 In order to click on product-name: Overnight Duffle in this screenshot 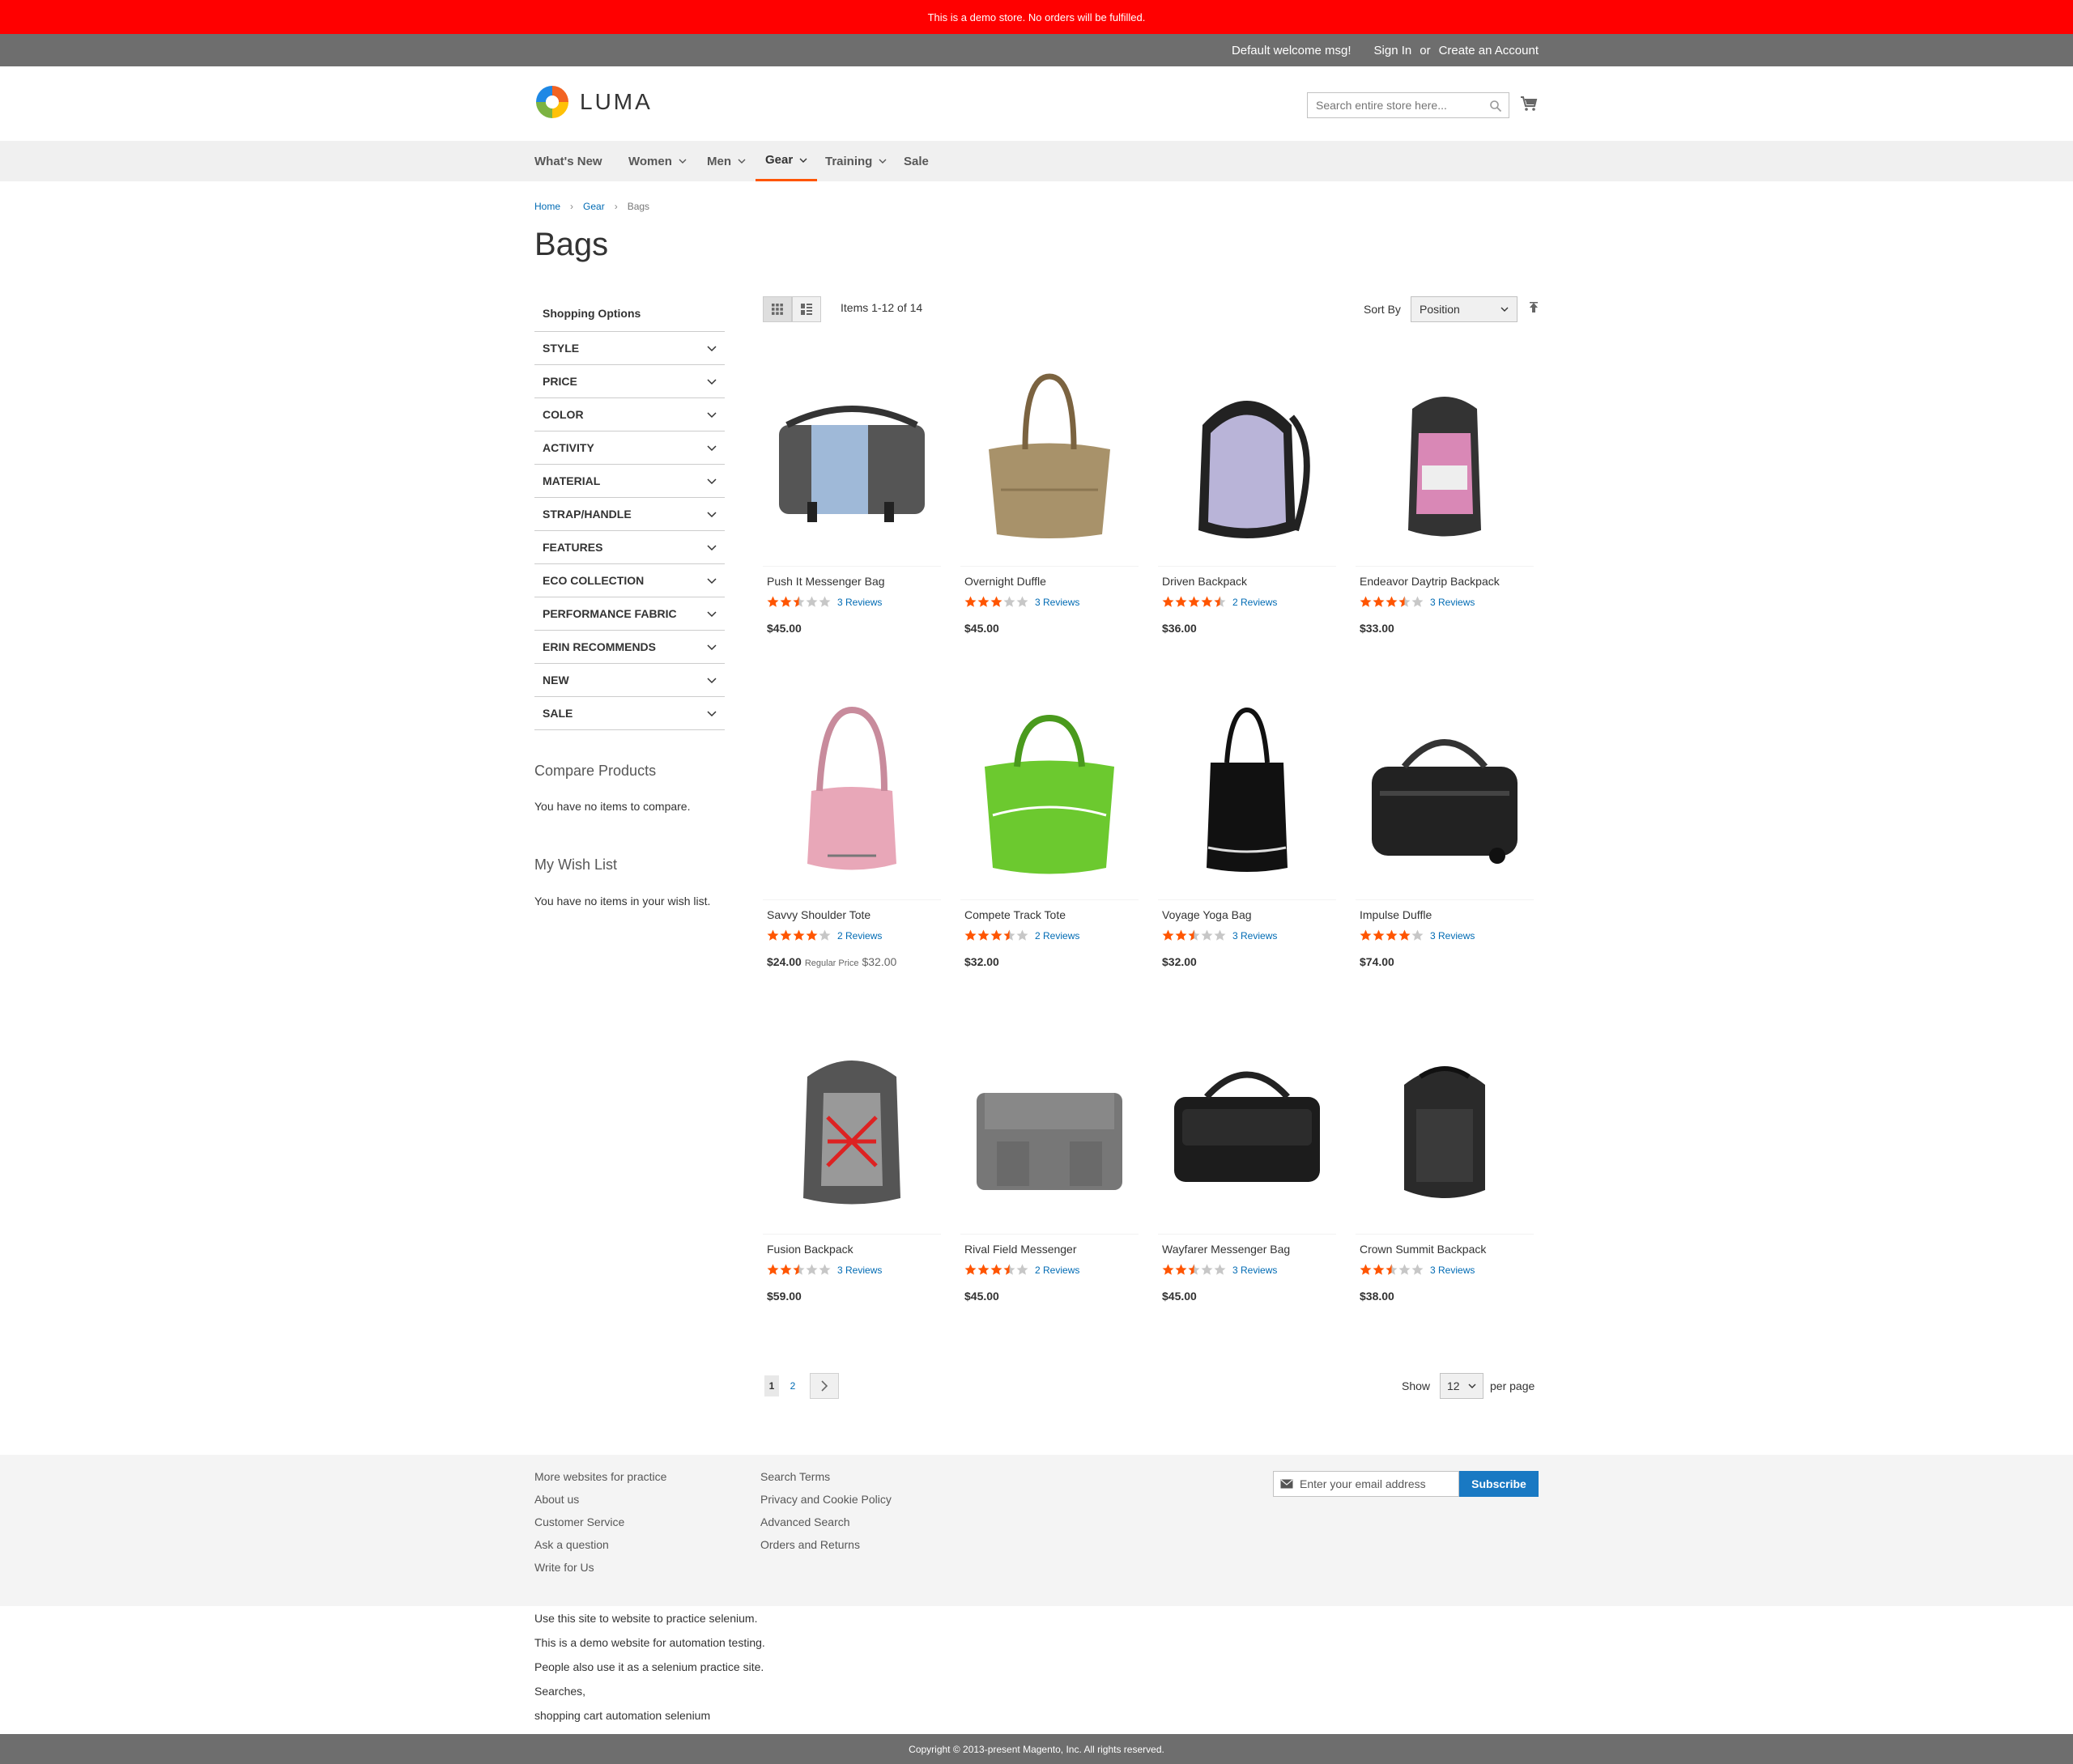, I will do `click(1005, 581)`.